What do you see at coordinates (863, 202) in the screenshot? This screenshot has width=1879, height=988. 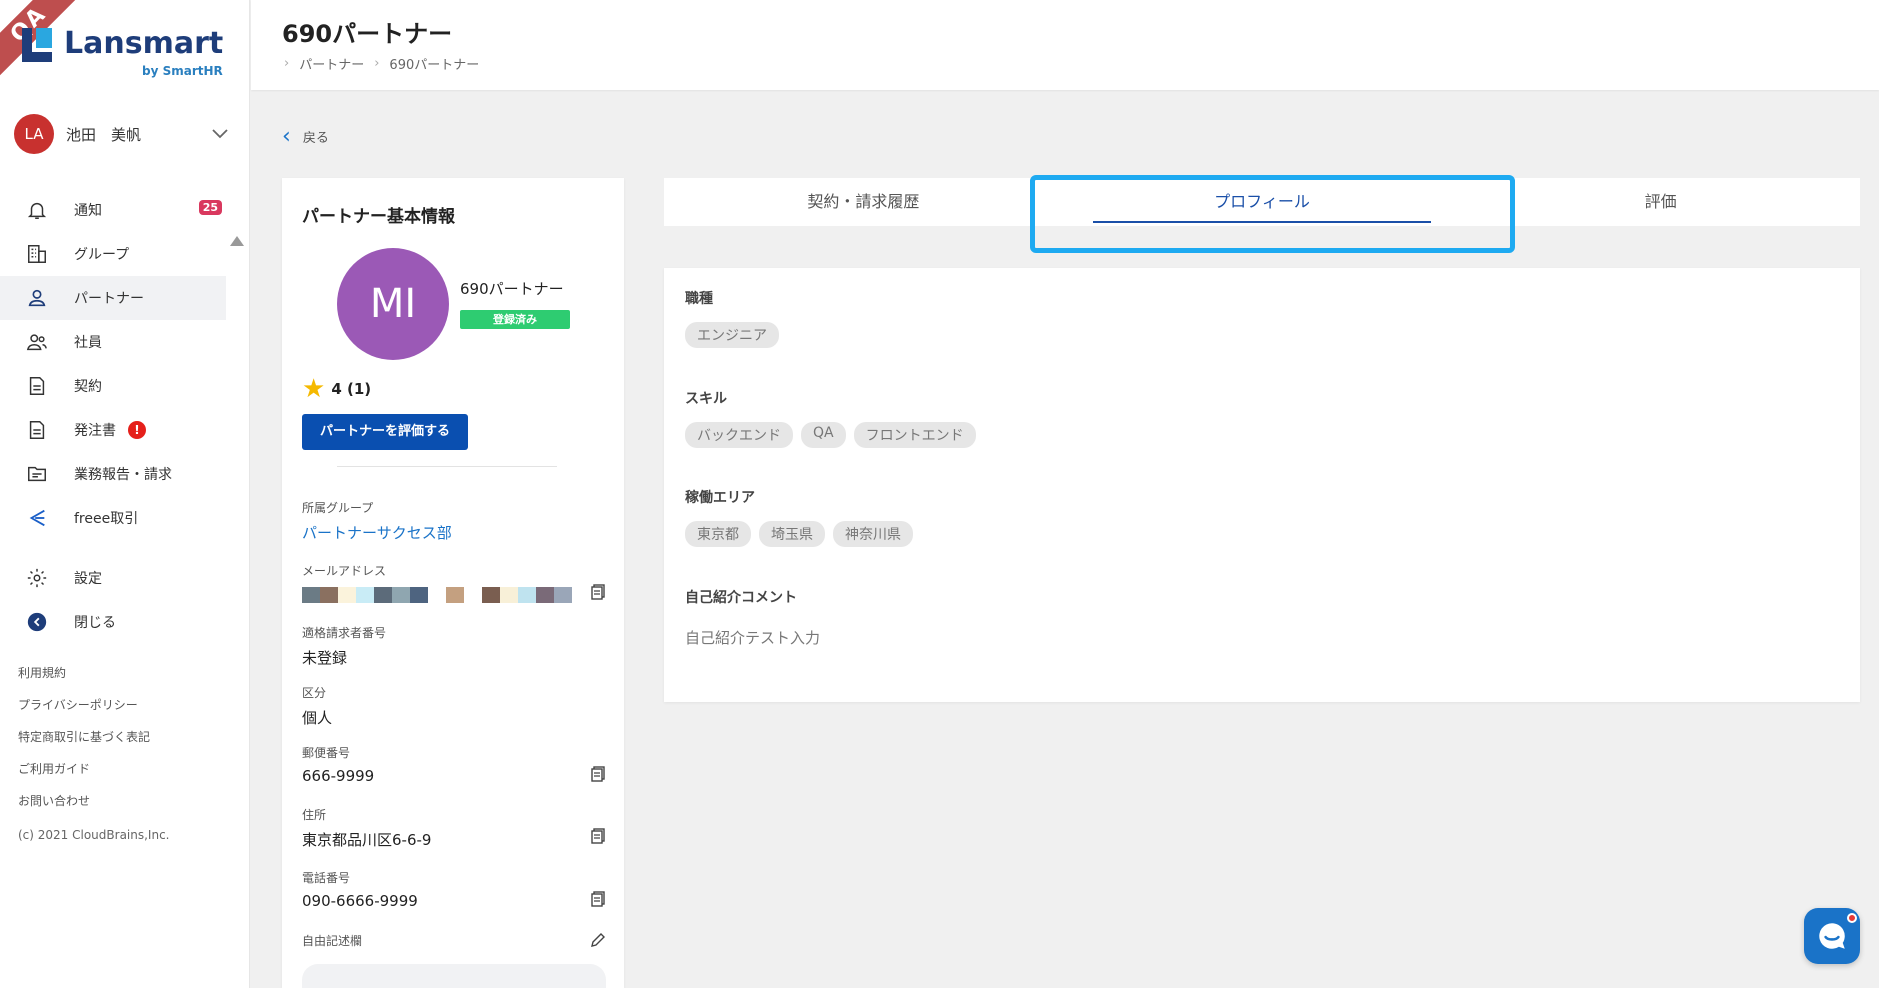 I see `tab-contract-history: 契約・請求履歴` at bounding box center [863, 202].